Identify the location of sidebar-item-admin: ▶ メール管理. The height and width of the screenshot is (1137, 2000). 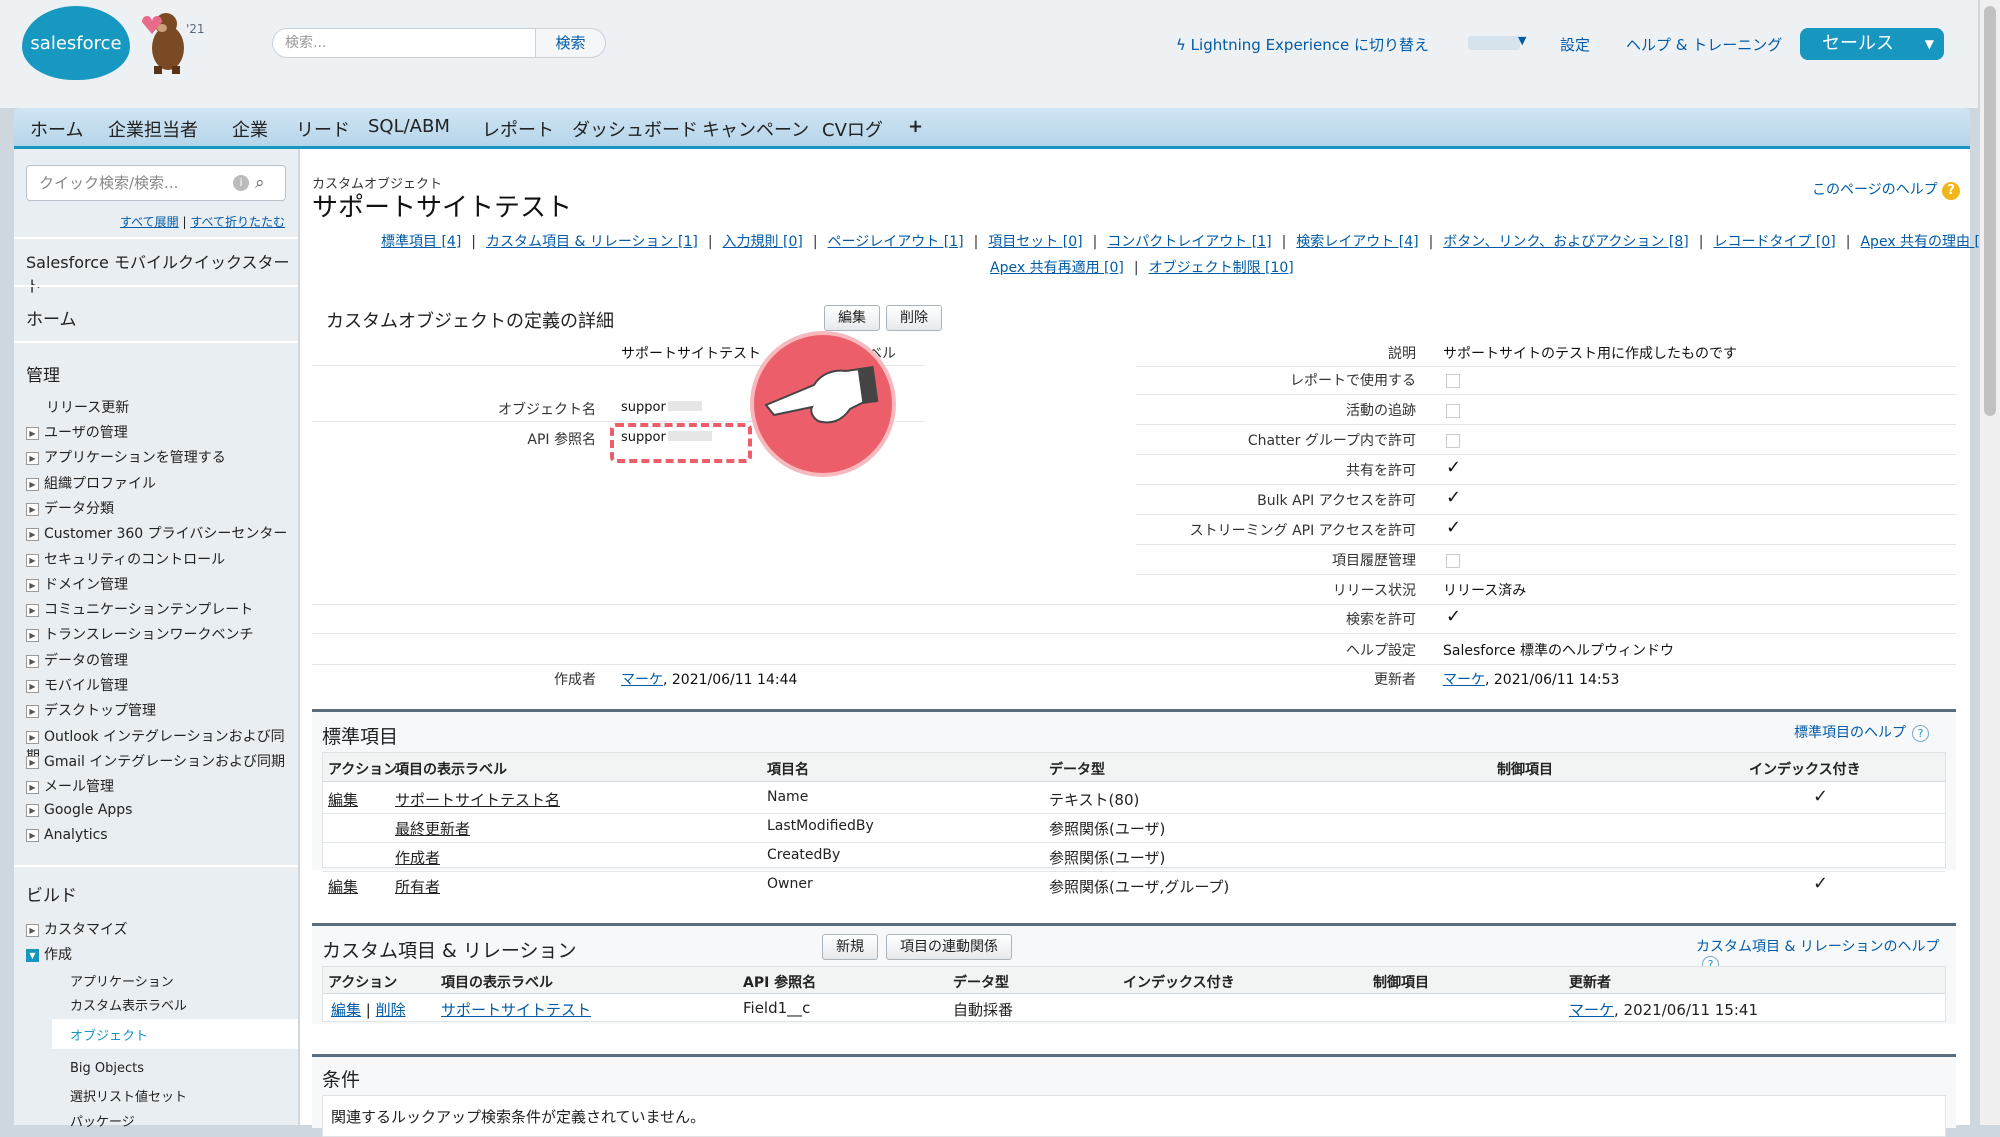
(70, 786).